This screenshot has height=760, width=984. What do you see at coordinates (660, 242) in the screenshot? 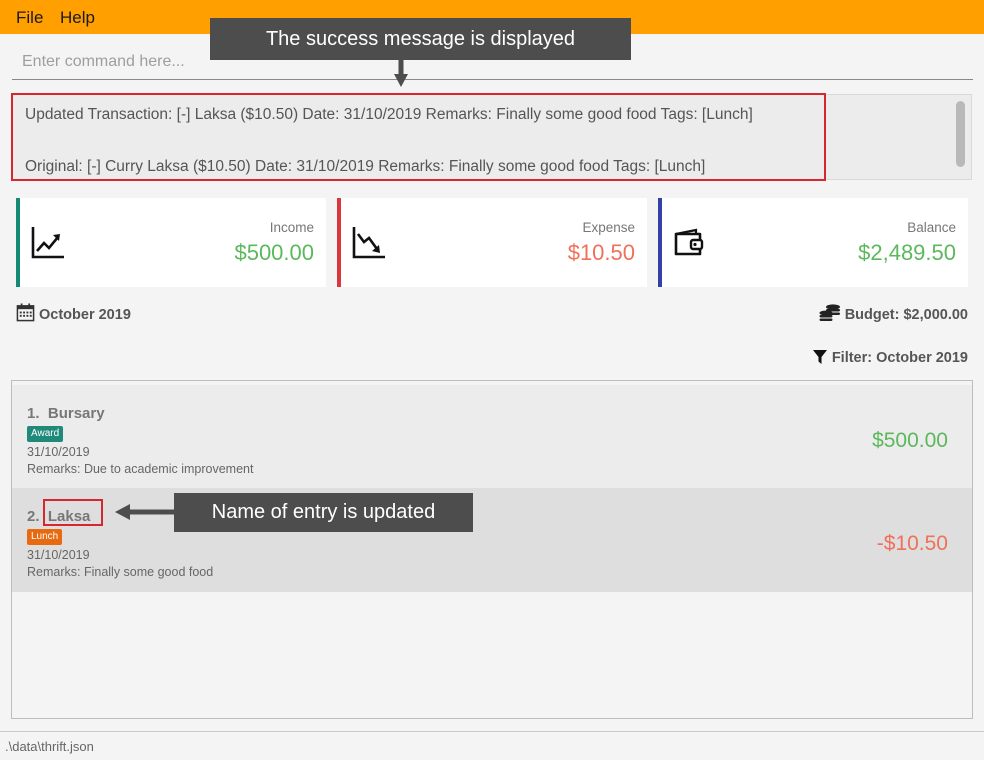
I see `balance-card-bar` at bounding box center [660, 242].